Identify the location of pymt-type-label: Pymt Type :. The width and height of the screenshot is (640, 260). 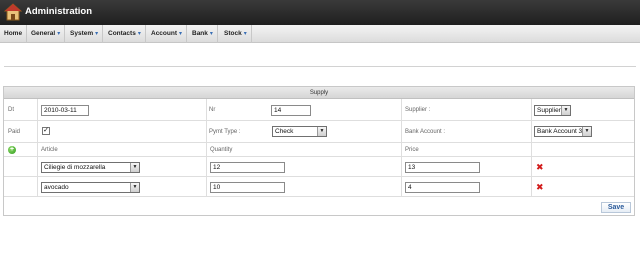
(225, 132).